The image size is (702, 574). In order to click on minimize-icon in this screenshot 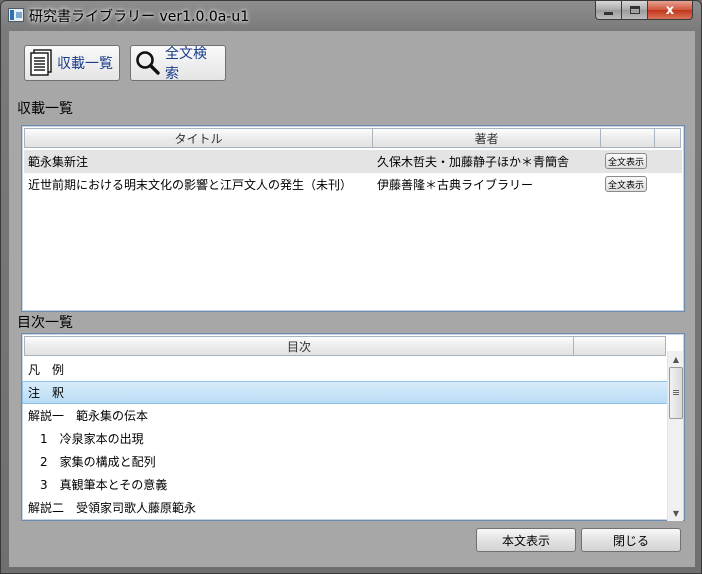, I will do `click(608, 13)`.